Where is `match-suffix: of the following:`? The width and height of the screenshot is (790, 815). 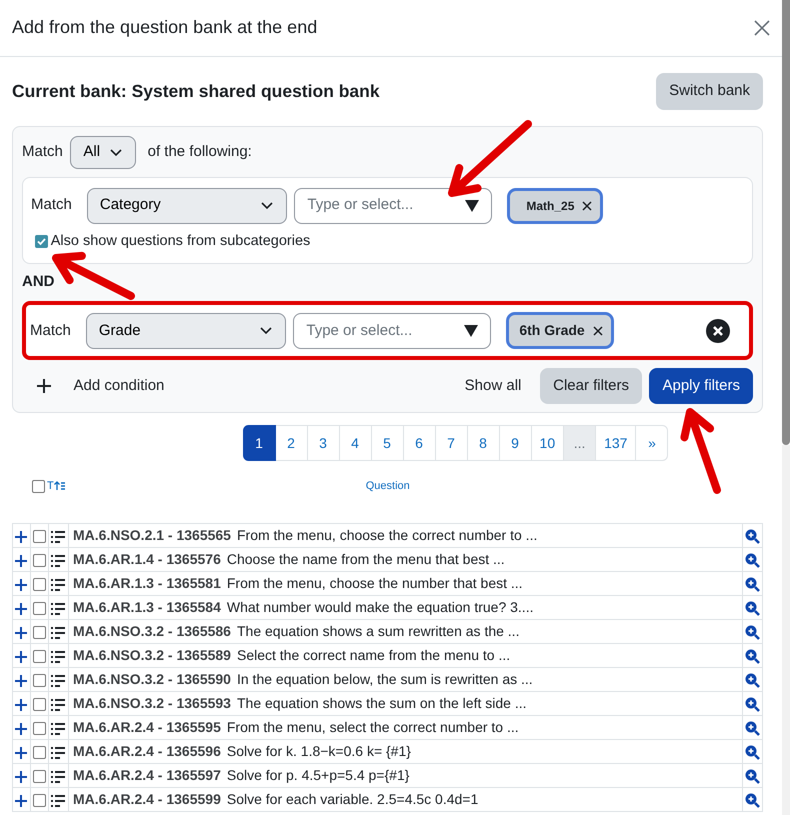
match-suffix: of the following: is located at coordinates (200, 152).